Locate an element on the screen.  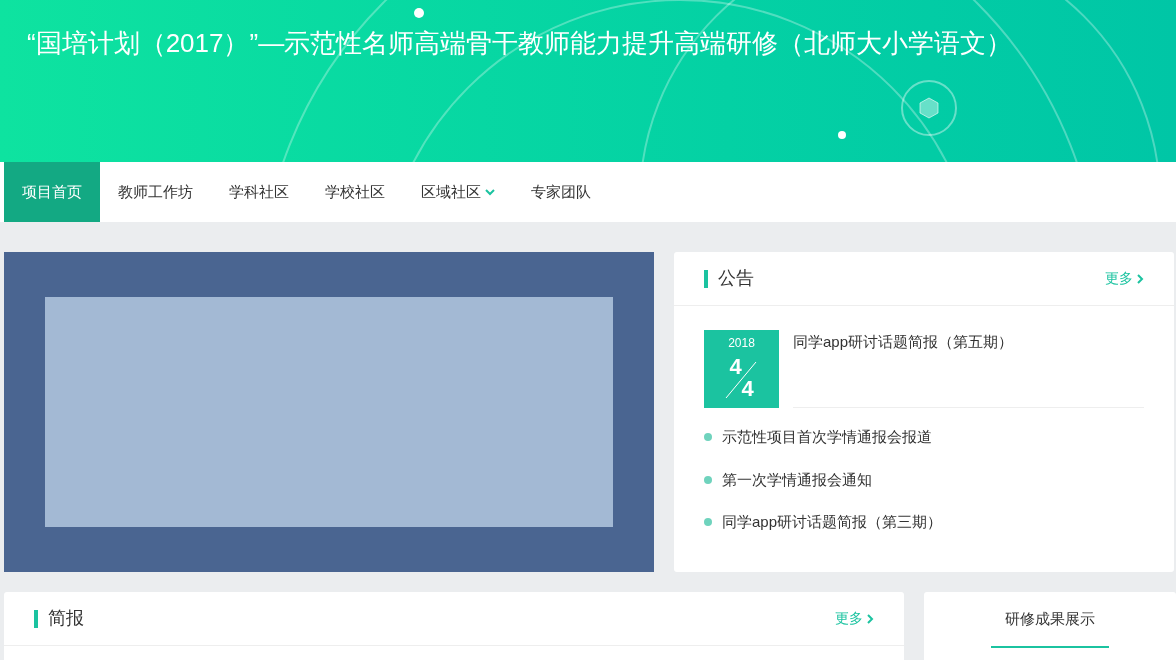
nav-tab: 专家团队 is located at coordinates (561, 192).